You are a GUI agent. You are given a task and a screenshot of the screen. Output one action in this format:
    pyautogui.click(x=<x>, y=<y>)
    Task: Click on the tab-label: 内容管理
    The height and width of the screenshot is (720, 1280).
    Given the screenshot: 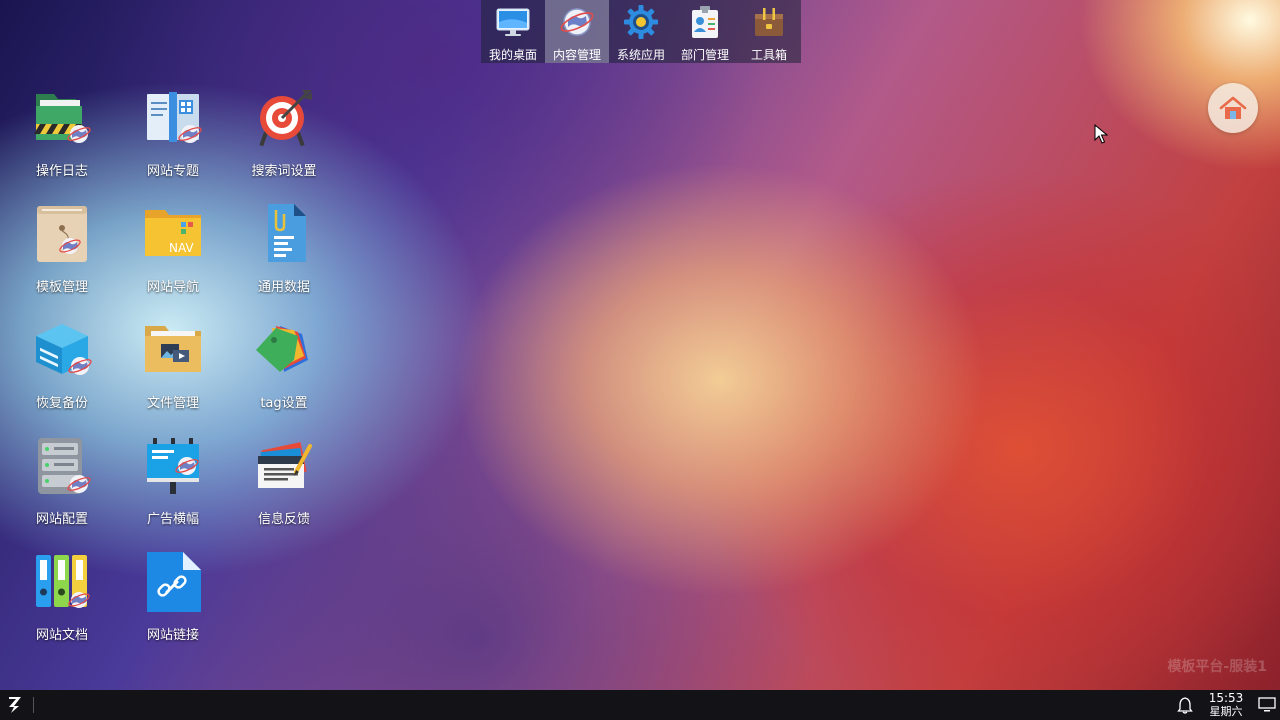 What is the action you would take?
    pyautogui.click(x=576, y=55)
    